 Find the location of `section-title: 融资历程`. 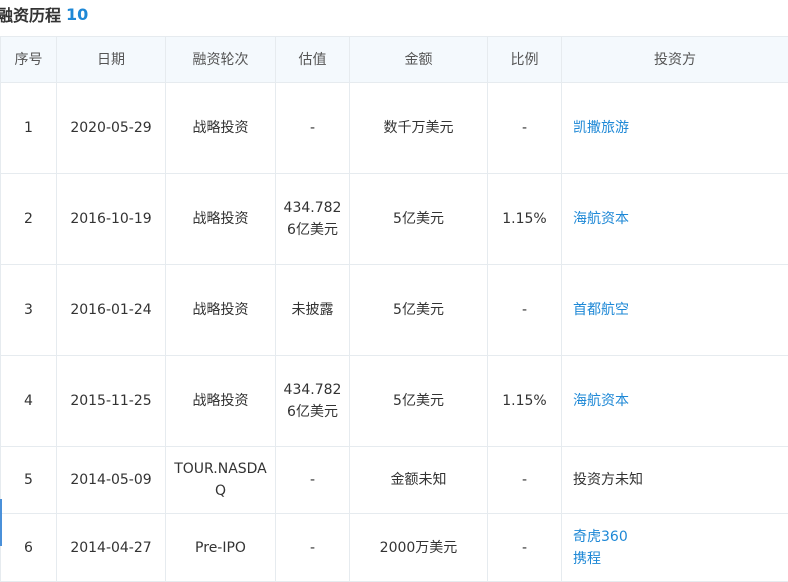

section-title: 融资历程 is located at coordinates (31, 15).